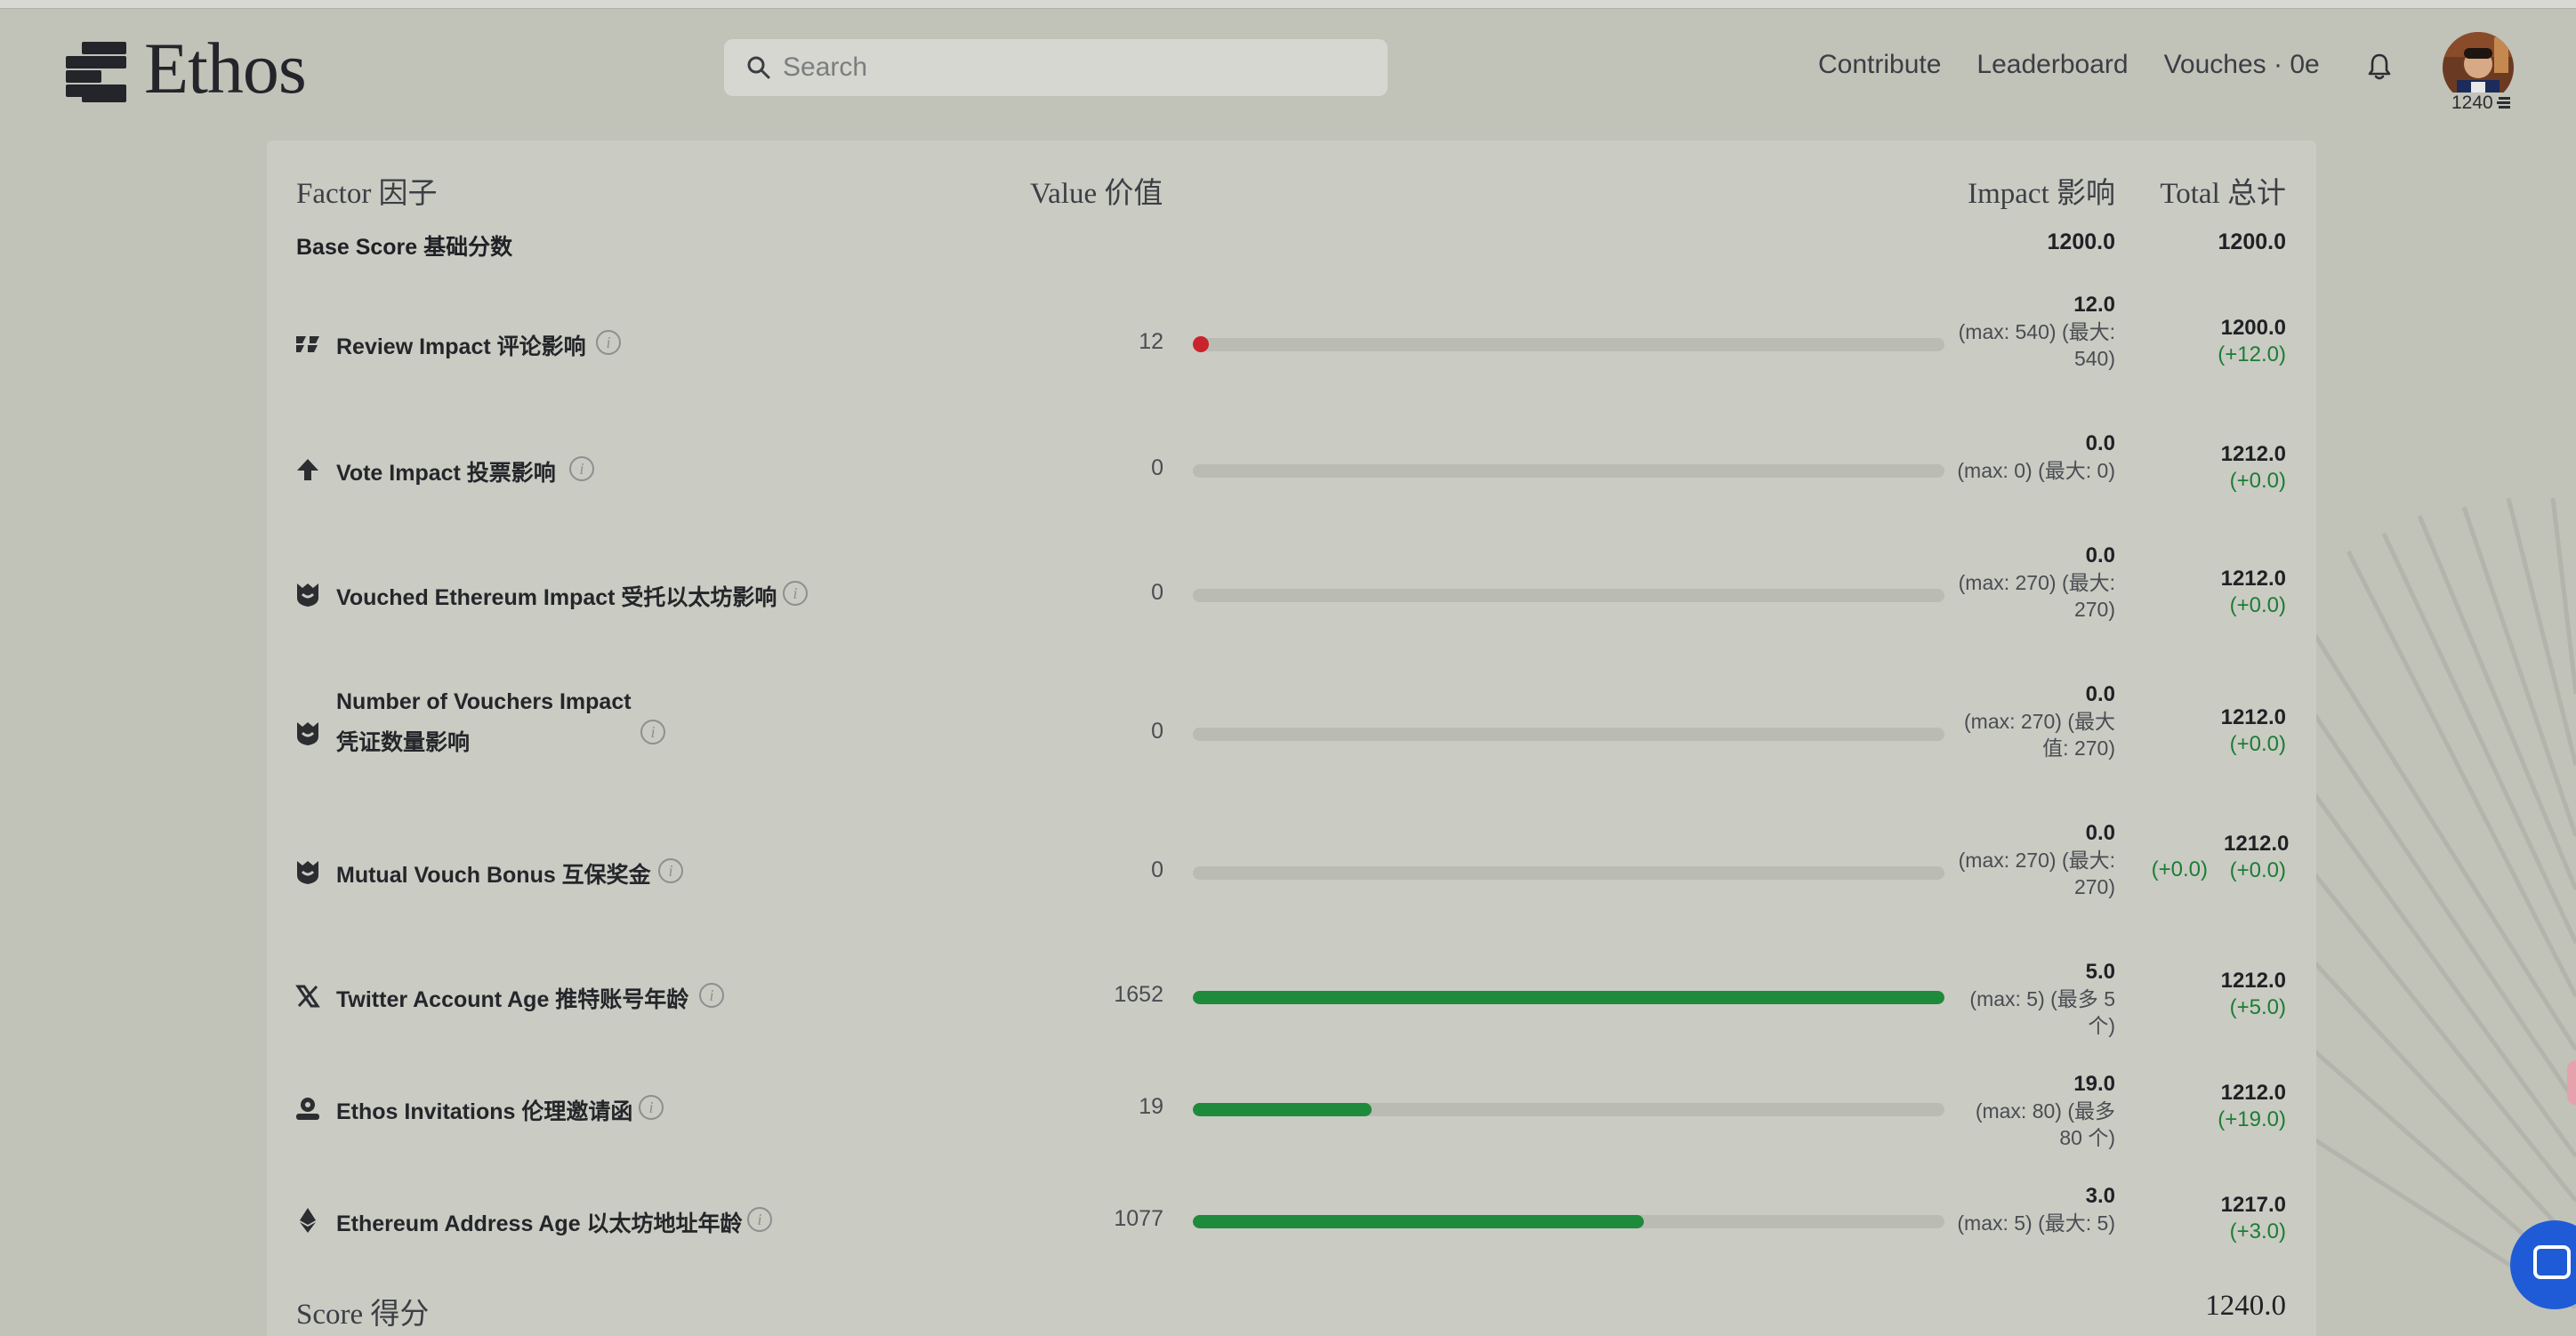 The height and width of the screenshot is (1336, 2576). I want to click on impact-cell: 5.0 (max: 5) (最多 5 个), so click(2035, 999).